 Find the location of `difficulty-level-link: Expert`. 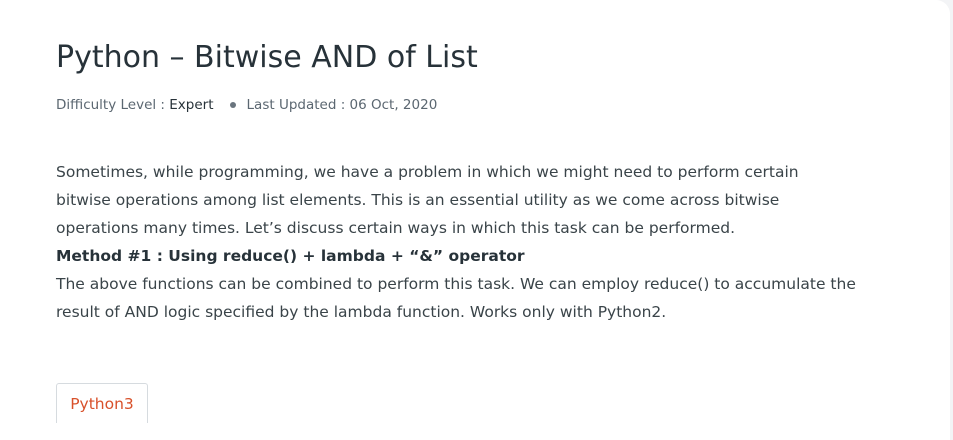

difficulty-level-link: Expert is located at coordinates (191, 105).